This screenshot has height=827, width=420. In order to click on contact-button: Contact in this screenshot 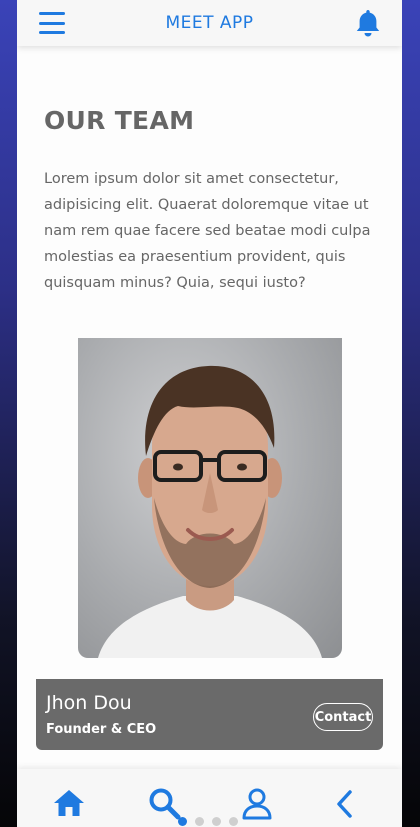, I will do `click(343, 717)`.